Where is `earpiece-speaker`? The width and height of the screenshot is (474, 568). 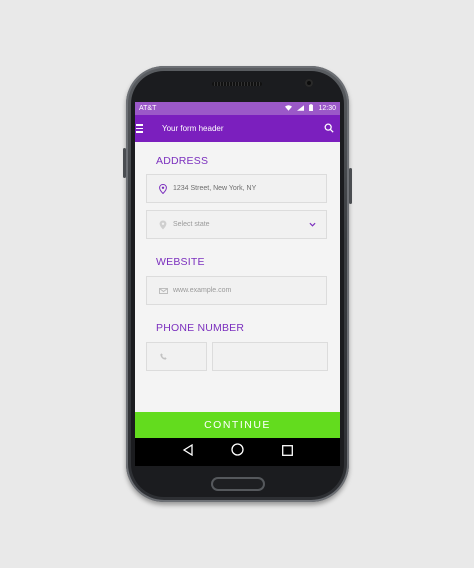 earpiece-speaker is located at coordinates (237, 84).